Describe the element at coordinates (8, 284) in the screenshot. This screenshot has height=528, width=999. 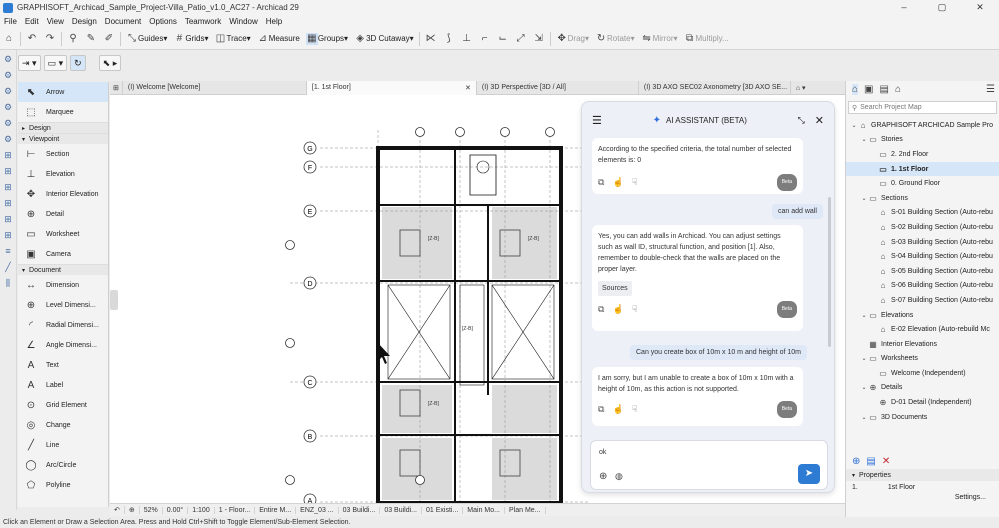
I see `palette-icon-15: ⫼` at that location.